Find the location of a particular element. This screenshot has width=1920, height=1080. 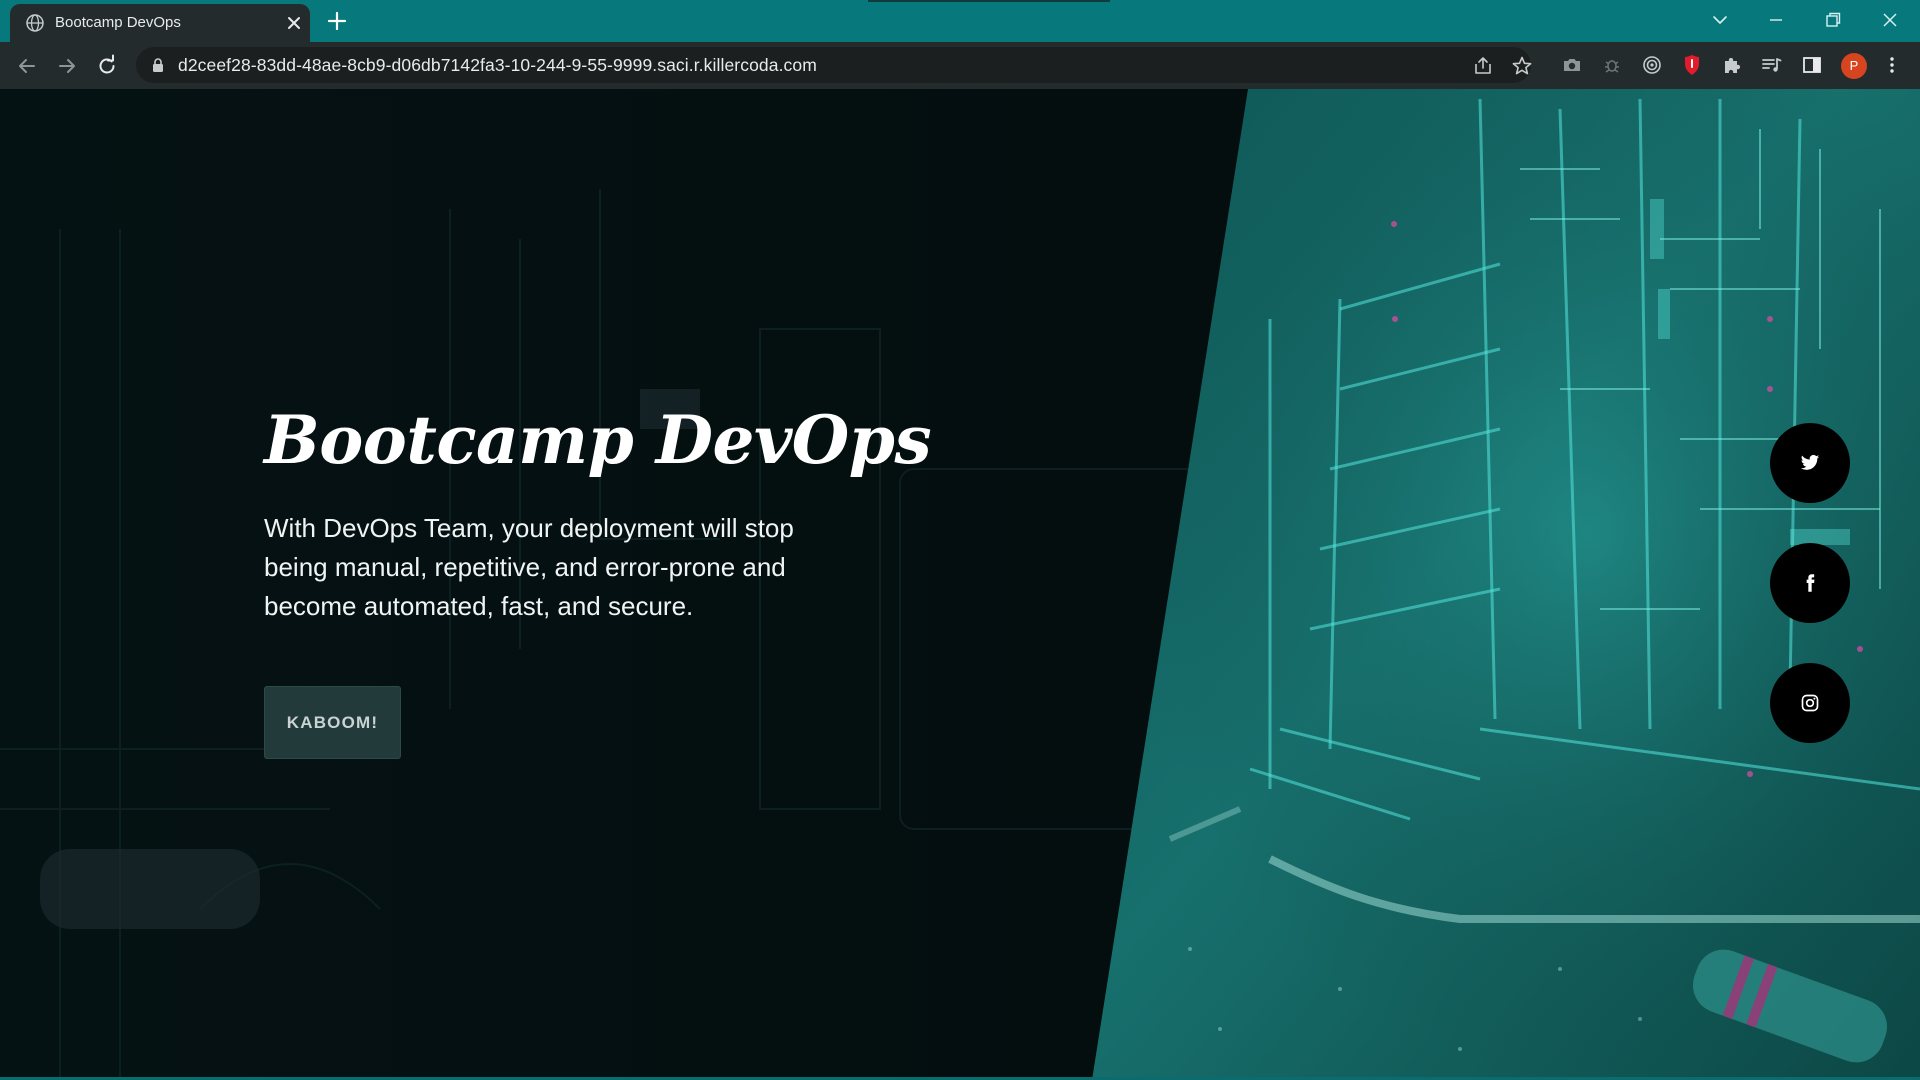

reload-icon is located at coordinates (107, 66).